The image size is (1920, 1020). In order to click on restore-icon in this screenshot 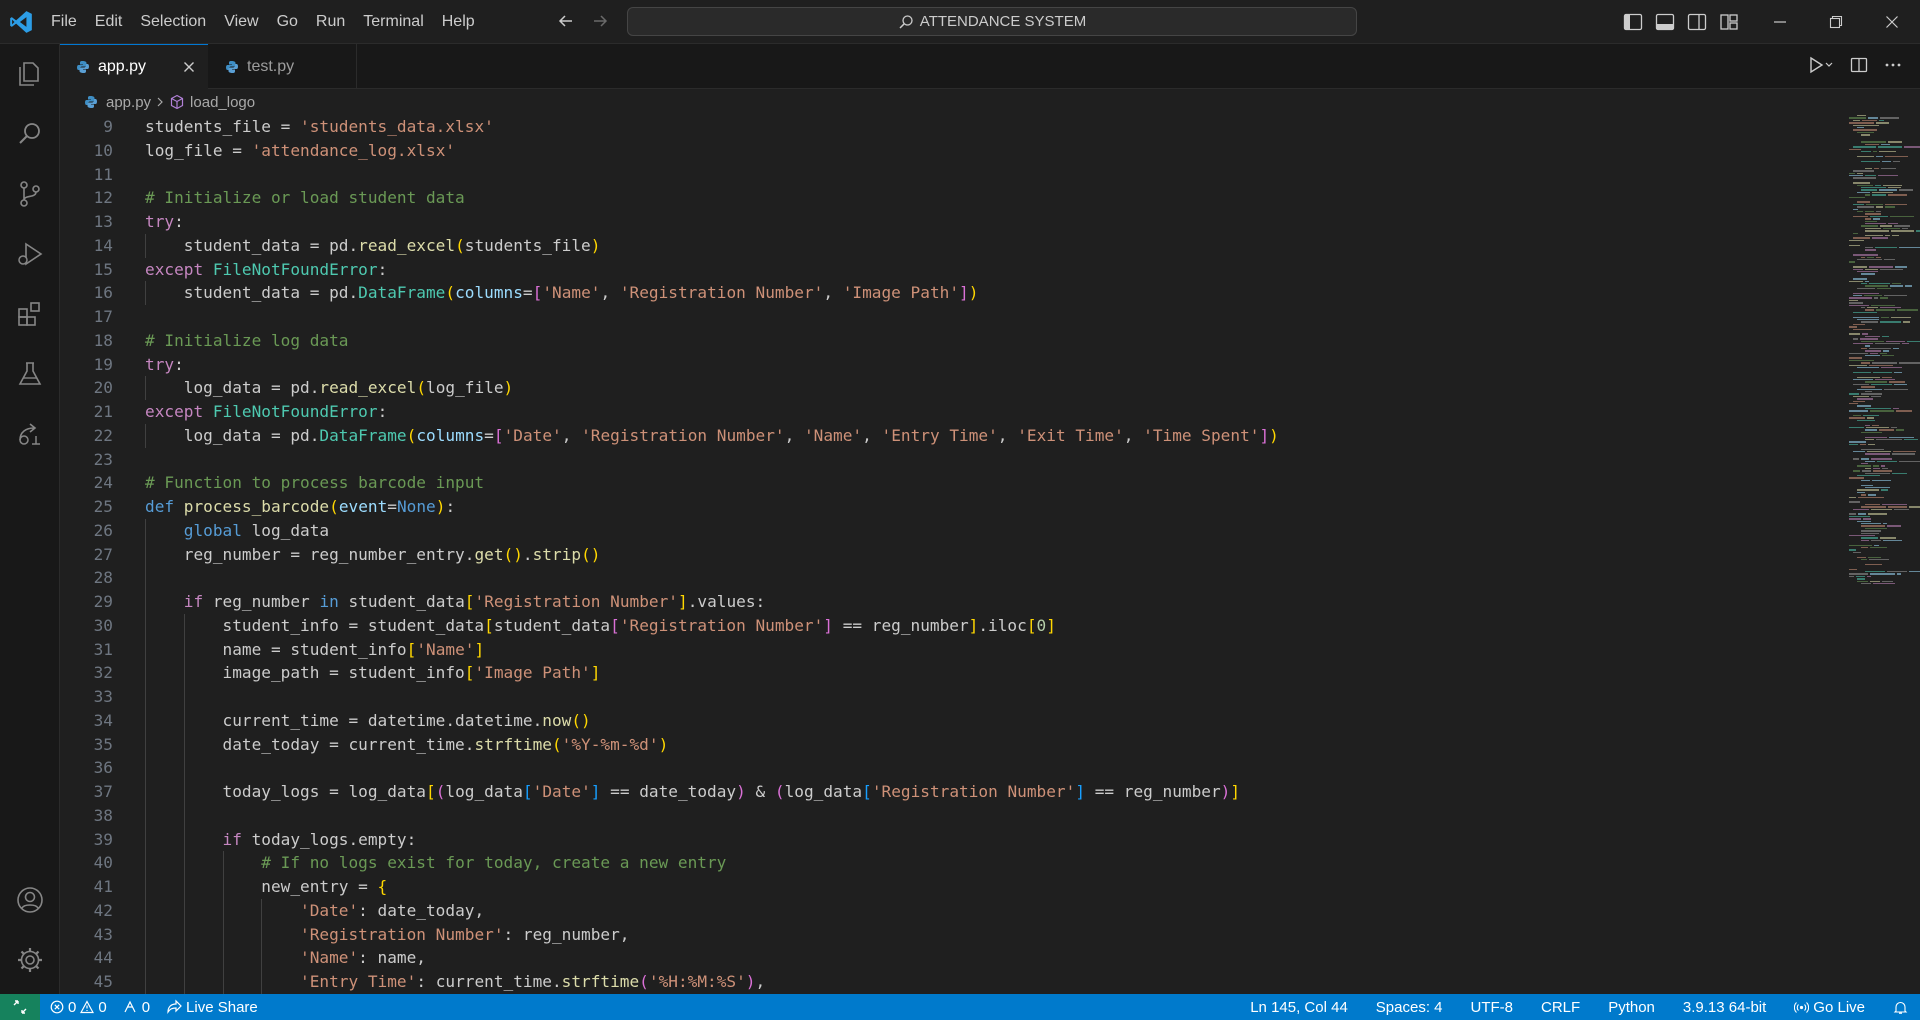, I will do `click(1836, 22)`.